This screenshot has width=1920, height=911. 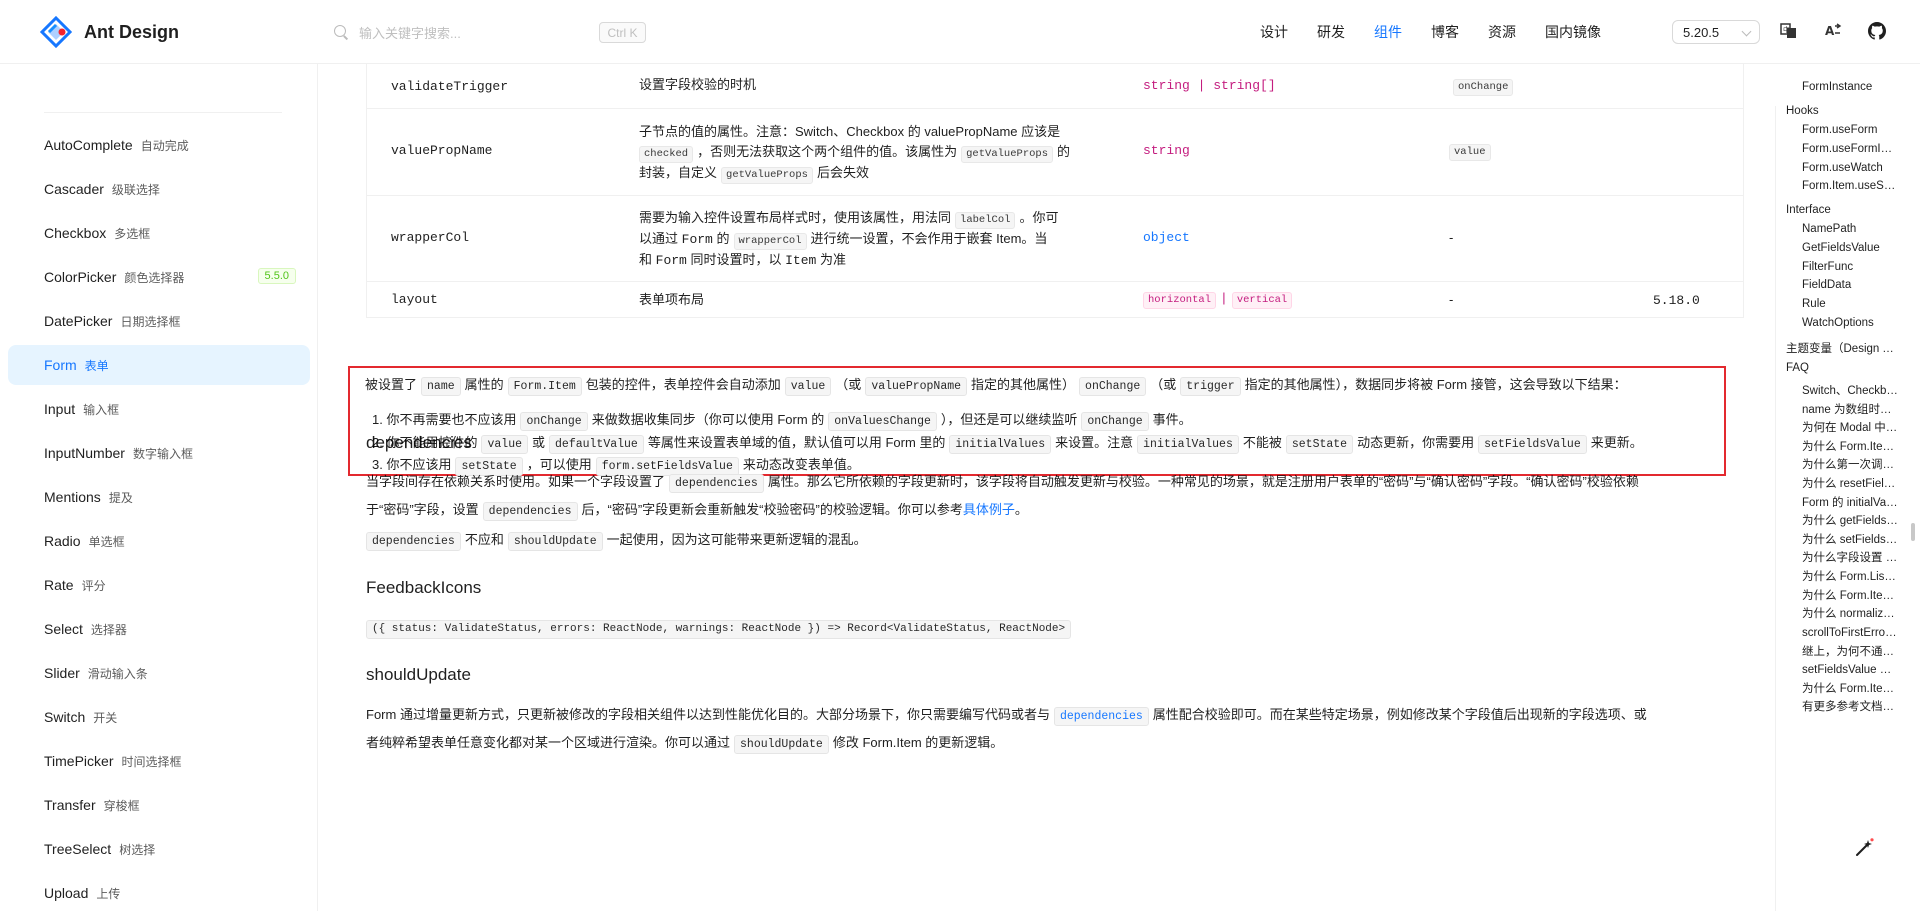 What do you see at coordinates (1676, 300) in the screenshot?
I see `prop-version: 5.18.0` at bounding box center [1676, 300].